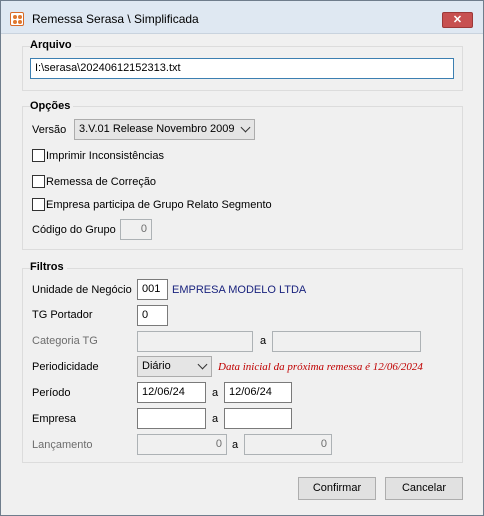 This screenshot has width=484, height=516. What do you see at coordinates (235, 445) in the screenshot?
I see `lancamento-a-label: a` at bounding box center [235, 445].